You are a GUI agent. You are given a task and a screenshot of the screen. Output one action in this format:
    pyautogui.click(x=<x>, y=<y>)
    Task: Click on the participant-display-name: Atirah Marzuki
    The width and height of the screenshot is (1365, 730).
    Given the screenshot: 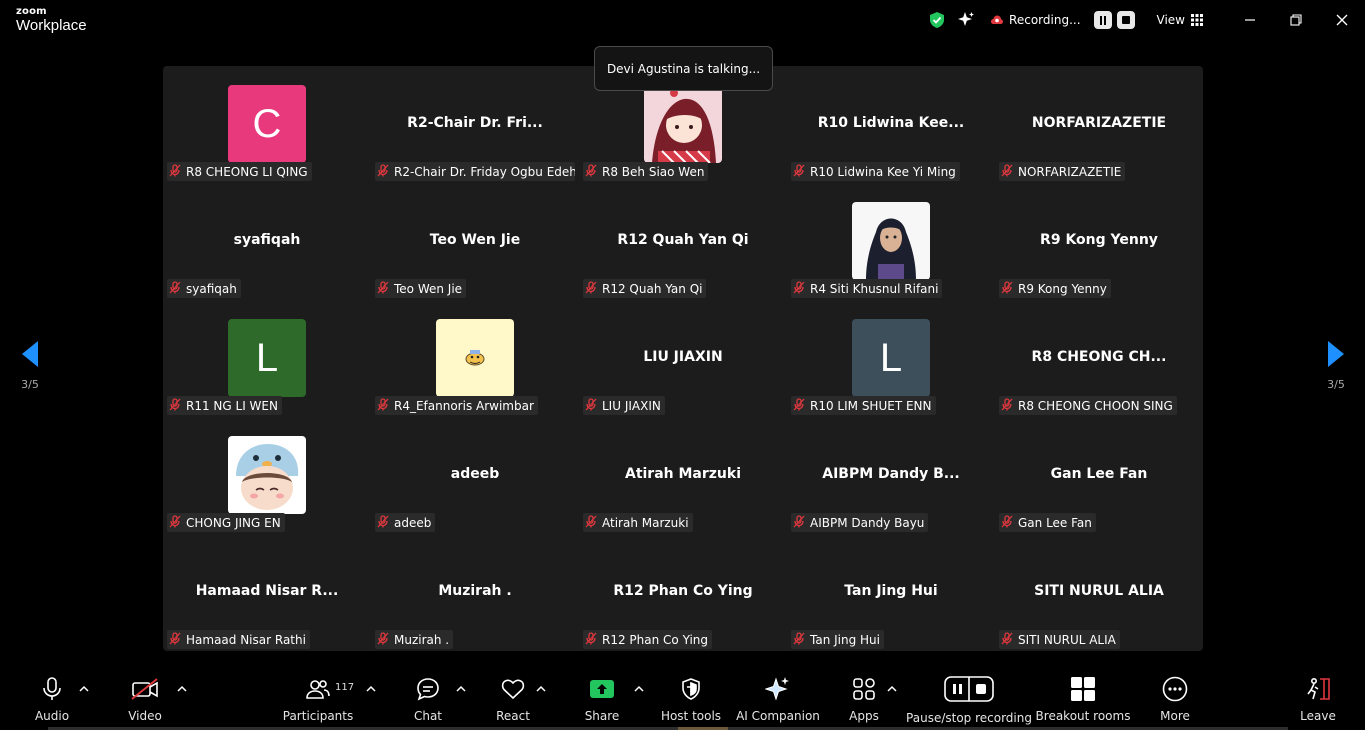 What is the action you would take?
    pyautogui.click(x=683, y=474)
    